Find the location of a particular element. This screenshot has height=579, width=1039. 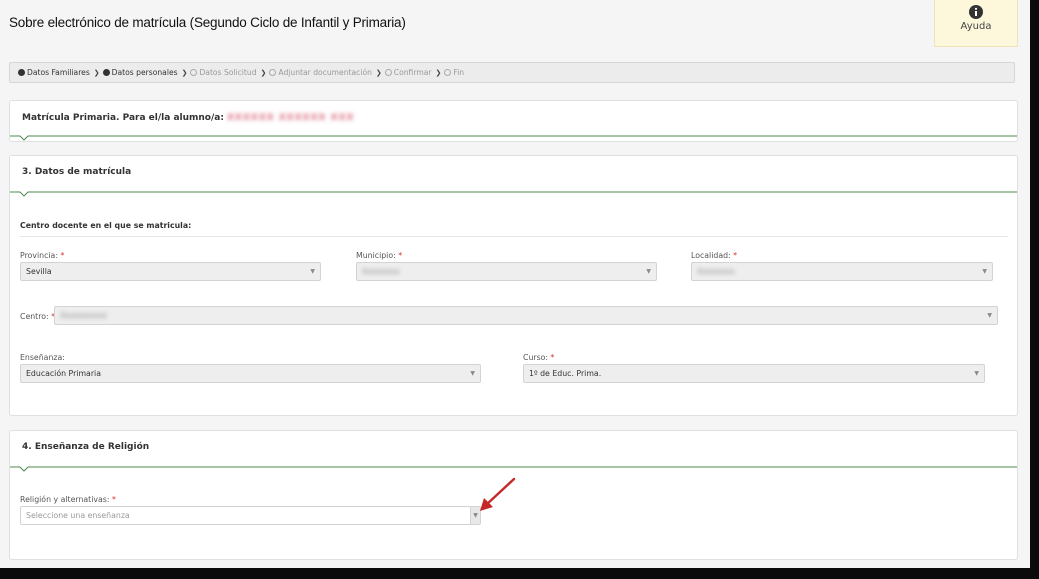

curso-select: 1º de Educ. Prima. ▼ is located at coordinates (754, 373).